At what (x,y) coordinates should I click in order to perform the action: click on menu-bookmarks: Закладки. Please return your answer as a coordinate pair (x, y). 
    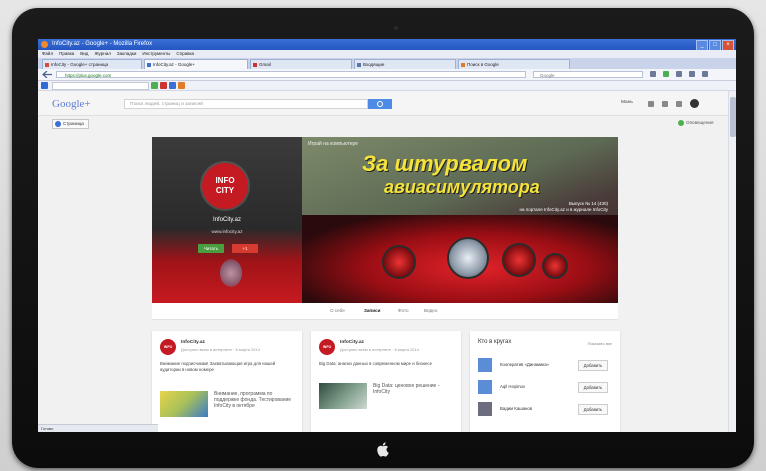
    Looking at the image, I should click on (126, 54).